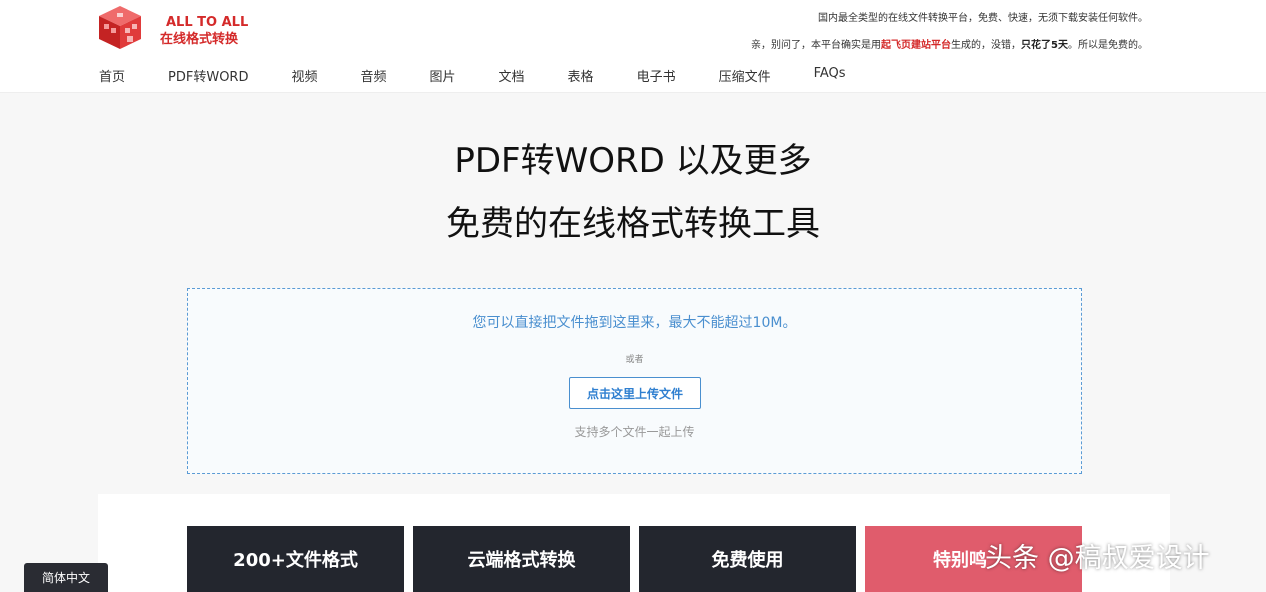 This screenshot has width=1266, height=592. Describe the element at coordinates (983, 18) in the screenshot. I see `platform-notice: 国内最全类型的在线文件转换平台，免费、快速，无须下载安装任何软件。` at that location.